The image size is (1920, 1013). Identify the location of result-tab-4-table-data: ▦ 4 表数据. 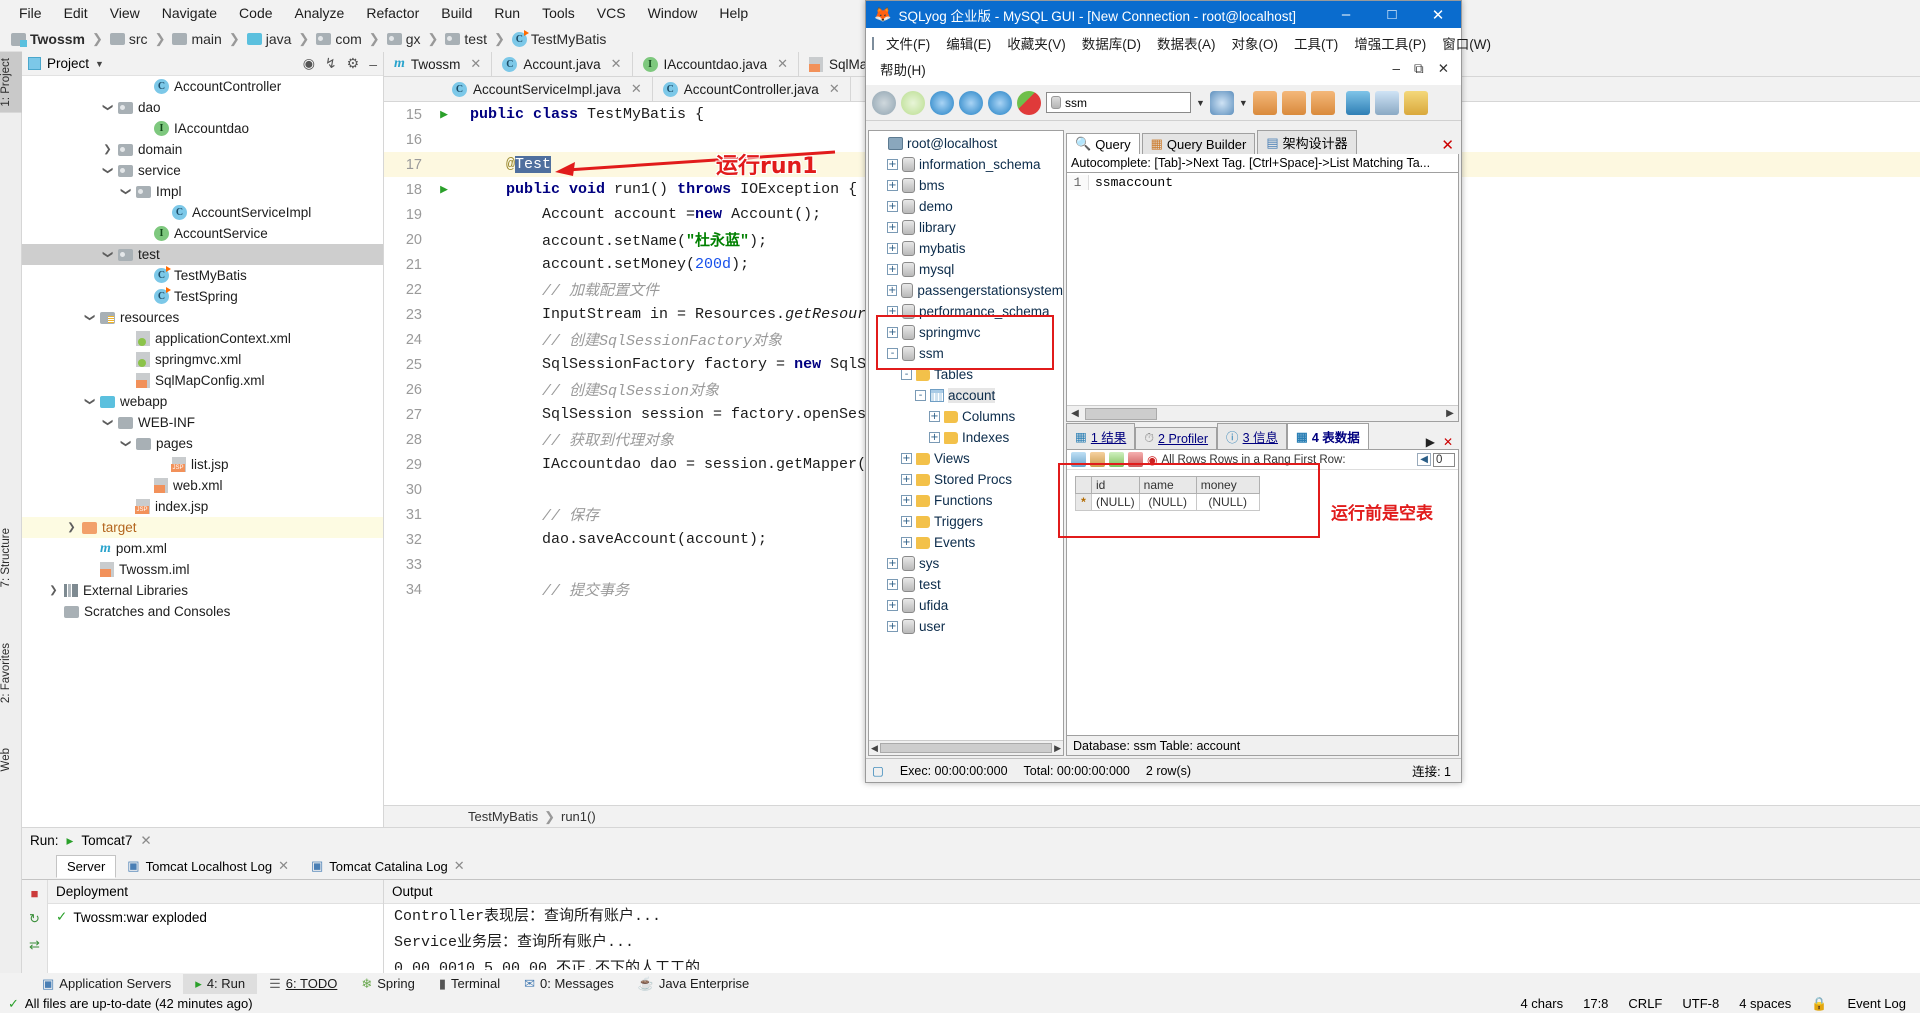
(1328, 436).